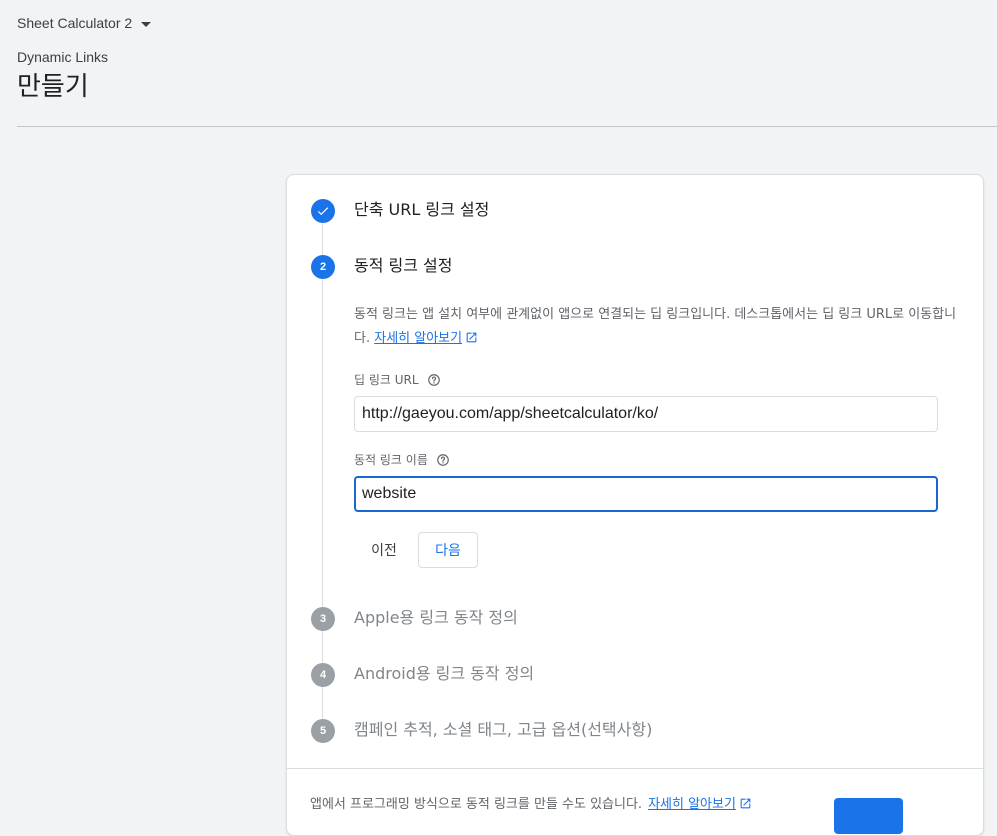  Describe the element at coordinates (402, 459) in the screenshot. I see `link-name-label: 동적 링크 이름` at that location.